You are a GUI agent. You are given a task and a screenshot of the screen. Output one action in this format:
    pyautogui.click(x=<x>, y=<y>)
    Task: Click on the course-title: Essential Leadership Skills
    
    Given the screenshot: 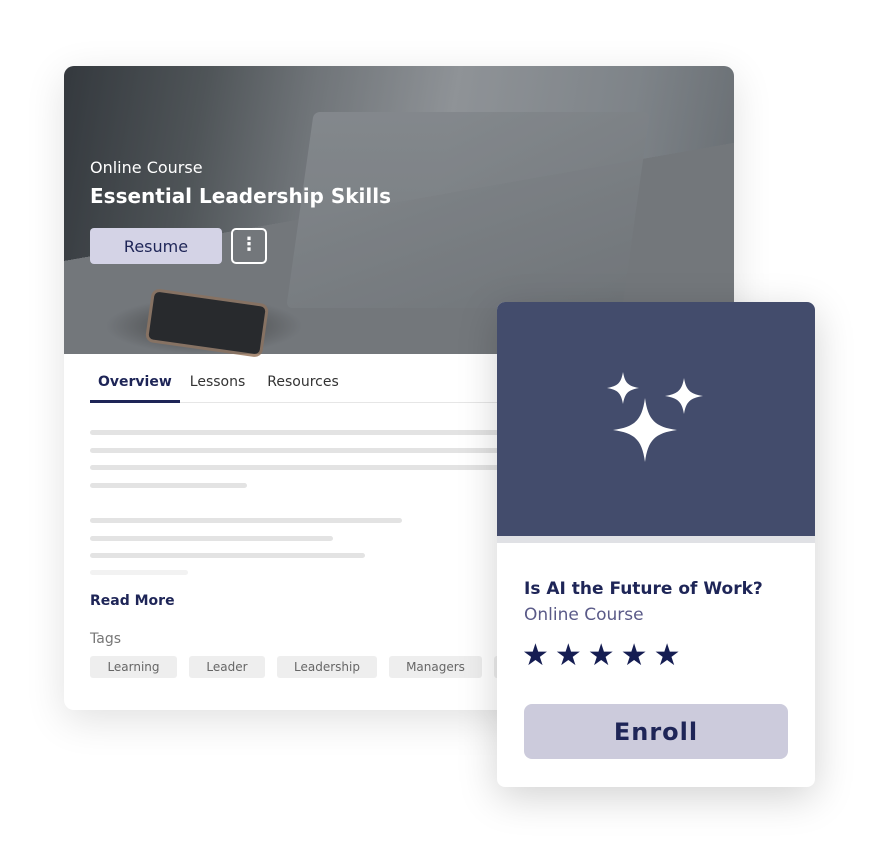 What is the action you would take?
    pyautogui.click(x=241, y=196)
    